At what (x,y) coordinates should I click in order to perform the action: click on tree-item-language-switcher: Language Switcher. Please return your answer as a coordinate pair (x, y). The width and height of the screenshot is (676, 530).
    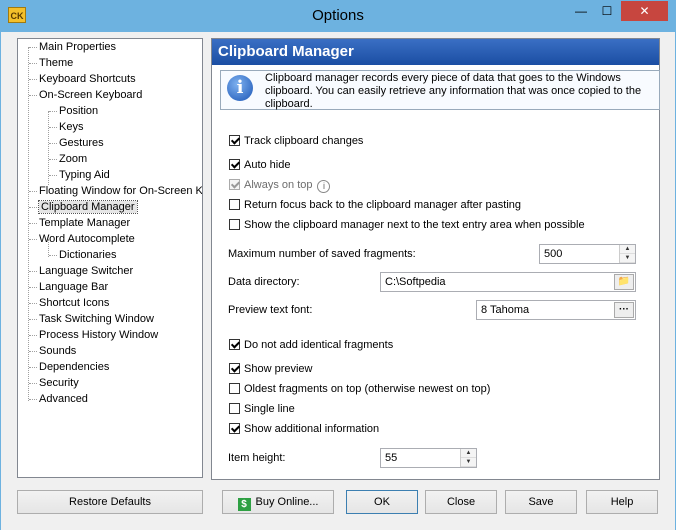
    Looking at the image, I should click on (81, 271).